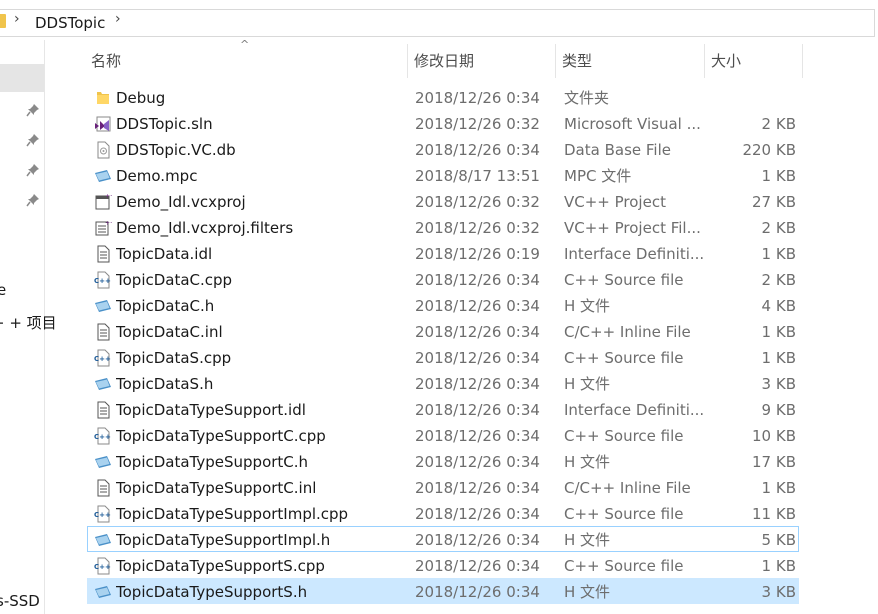 The height and width of the screenshot is (614, 878). What do you see at coordinates (443, 175) in the screenshot?
I see `file-row: Demo.mpc 2018/8/17 13:51 MPC 文件 1 KB` at bounding box center [443, 175].